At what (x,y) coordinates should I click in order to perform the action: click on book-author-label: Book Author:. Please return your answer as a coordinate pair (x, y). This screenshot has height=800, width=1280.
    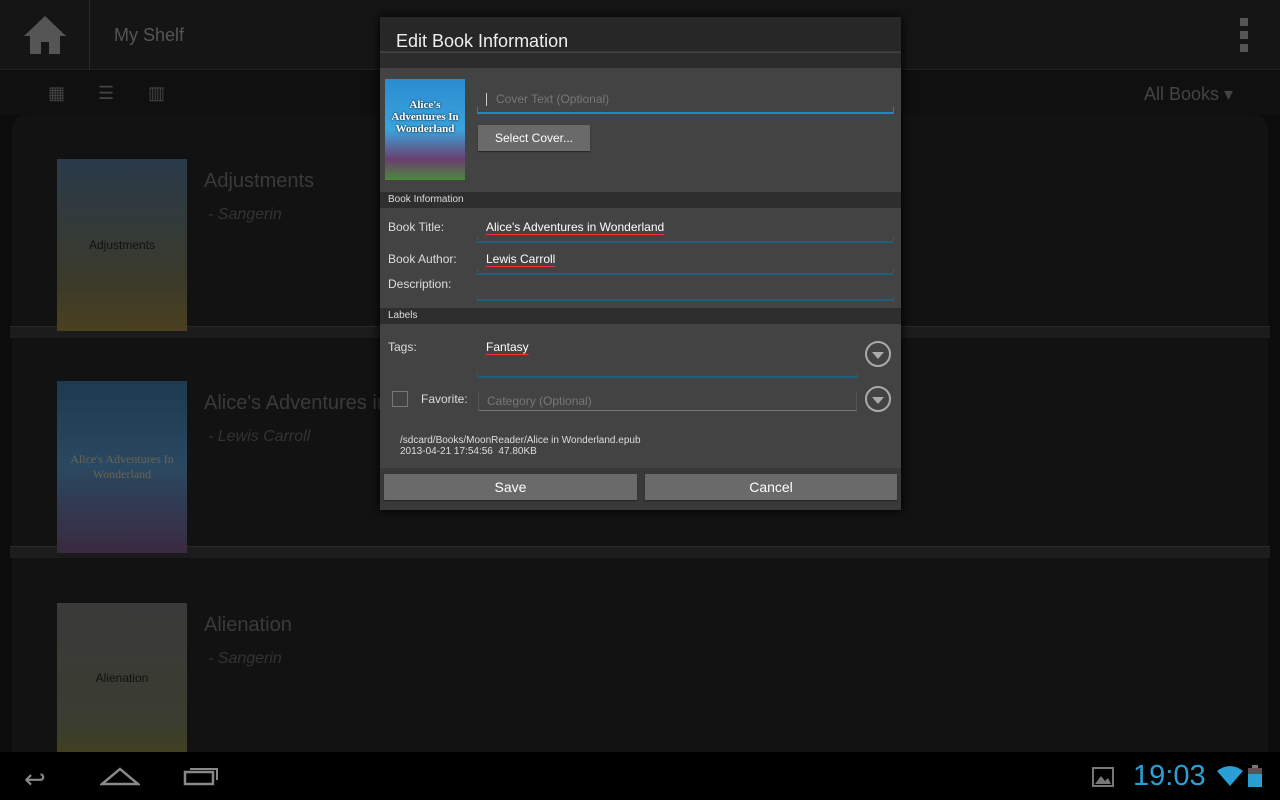
    Looking at the image, I should click on (422, 259).